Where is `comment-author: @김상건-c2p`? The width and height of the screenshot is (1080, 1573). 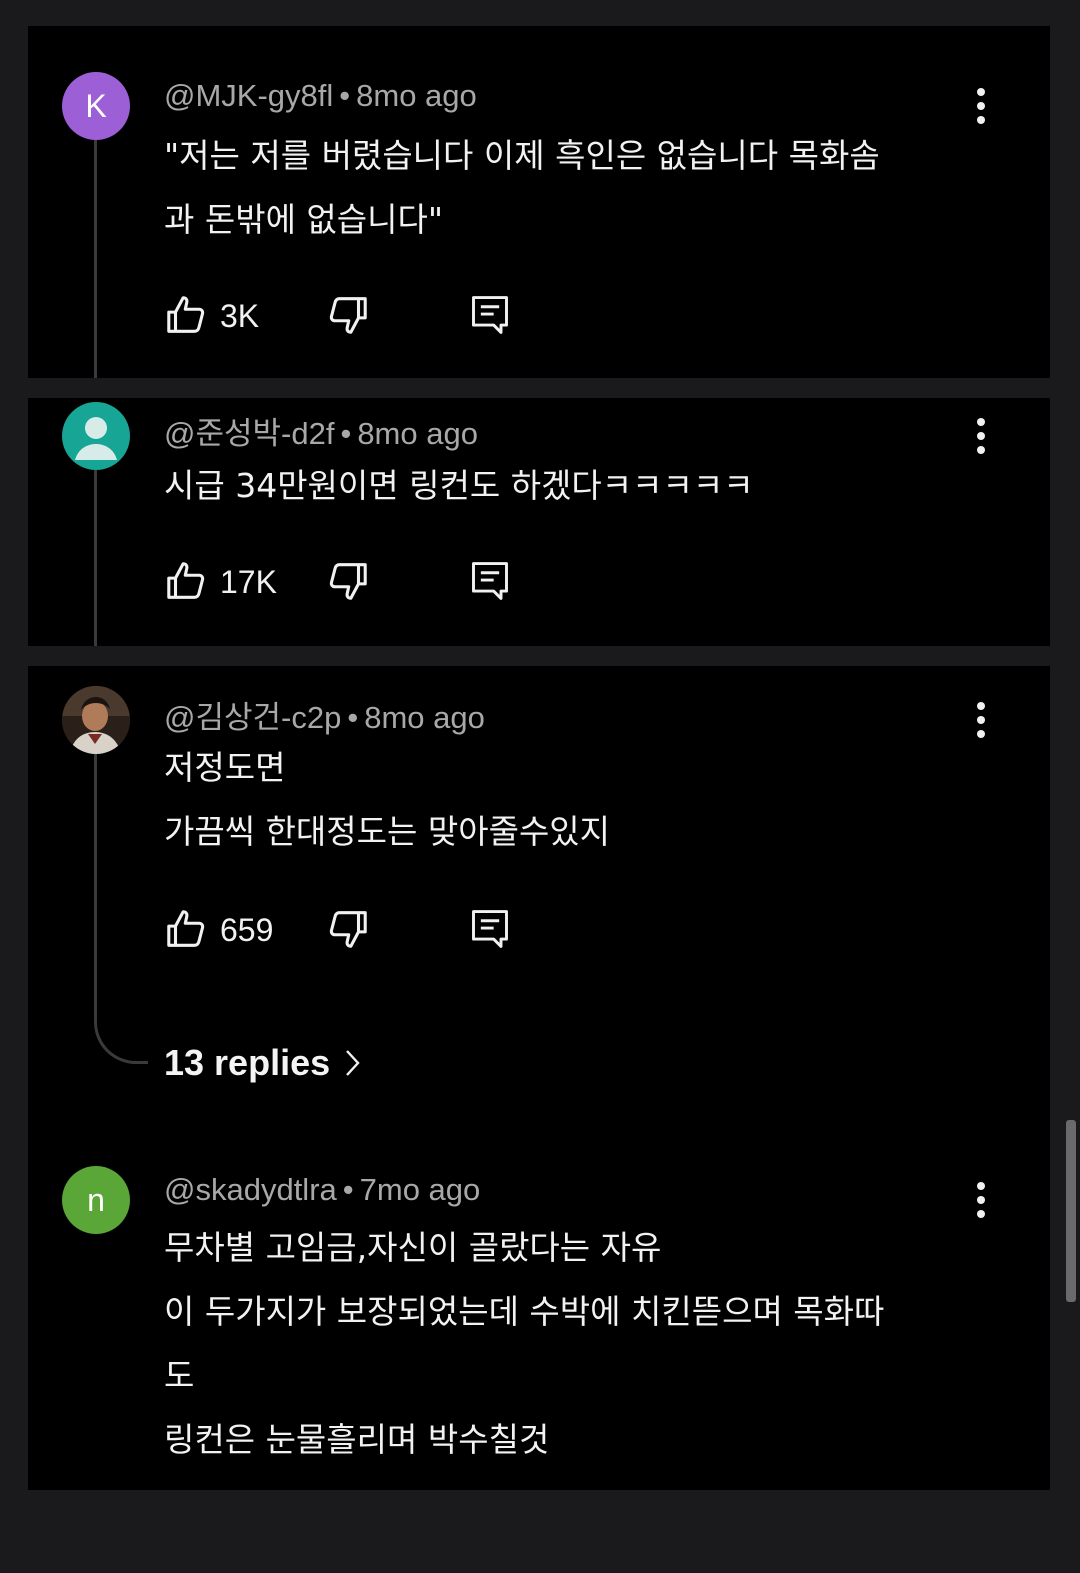 comment-author: @김상건-c2p is located at coordinates (252, 717).